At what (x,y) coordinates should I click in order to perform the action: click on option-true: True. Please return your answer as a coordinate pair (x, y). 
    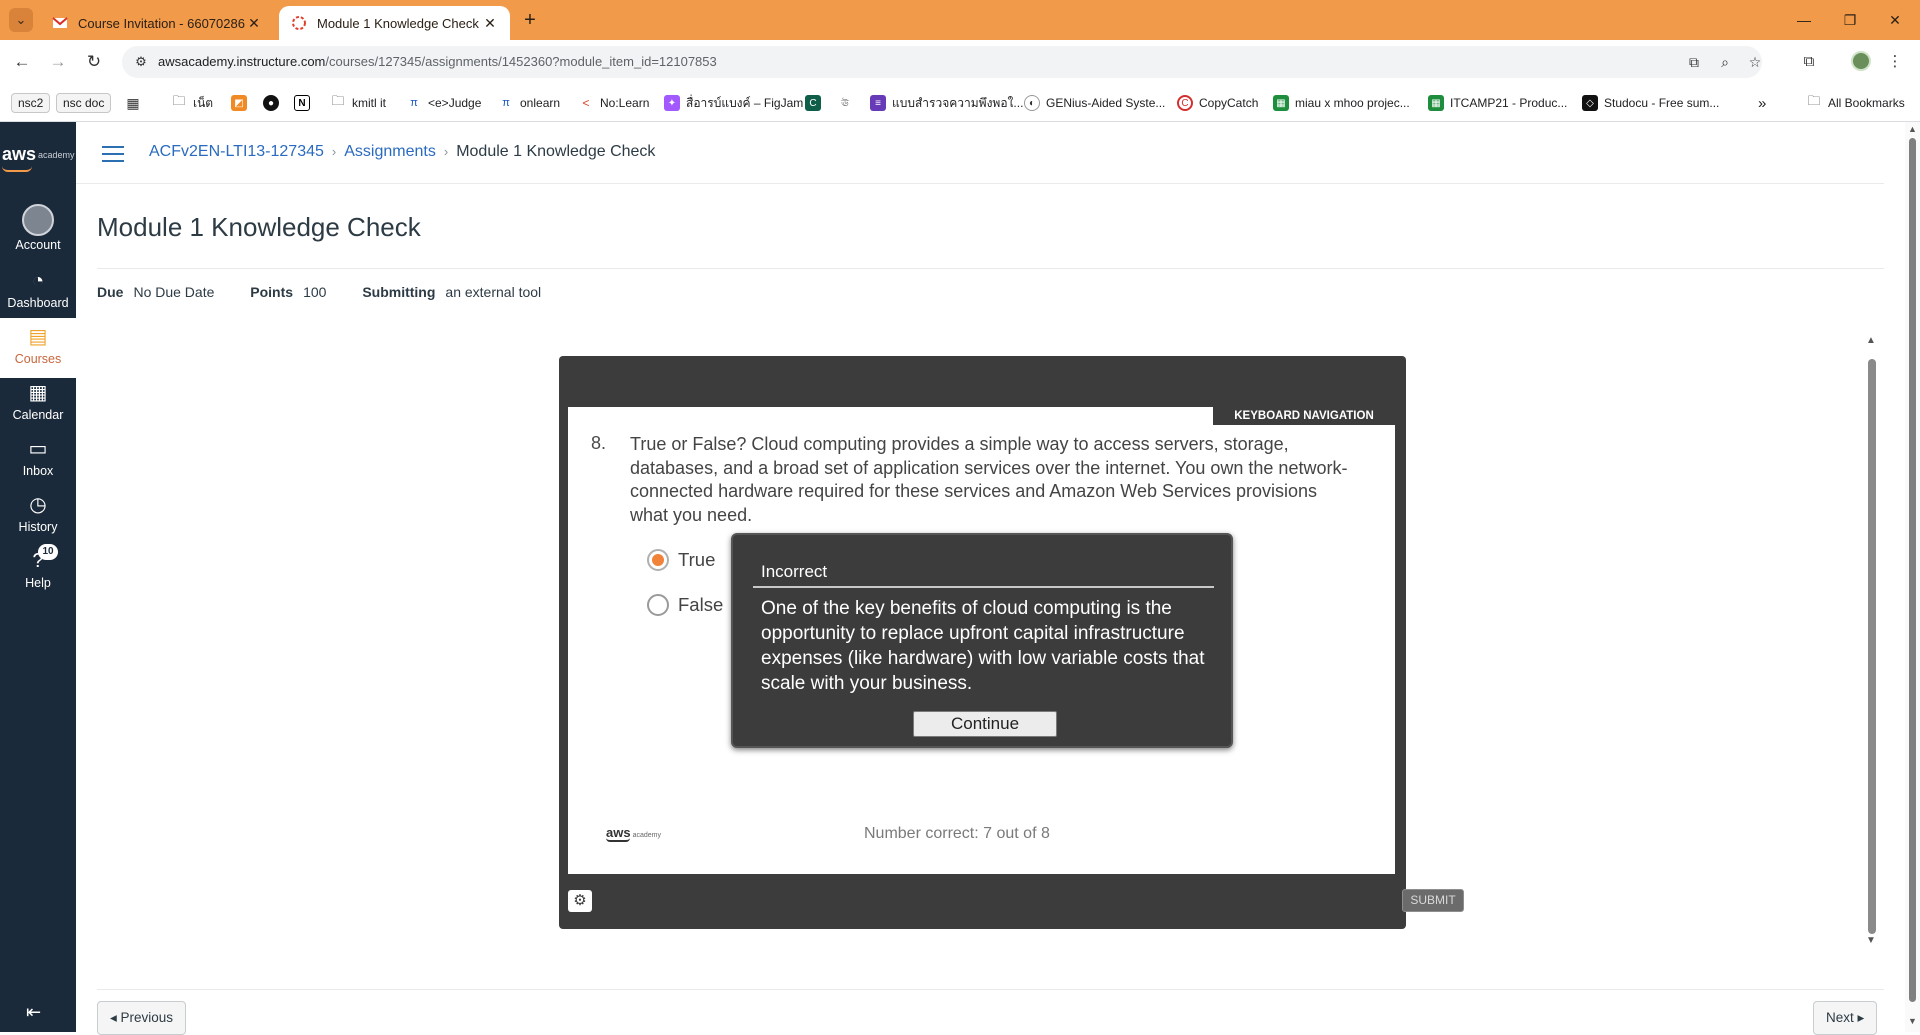
    Looking at the image, I should click on (681, 560).